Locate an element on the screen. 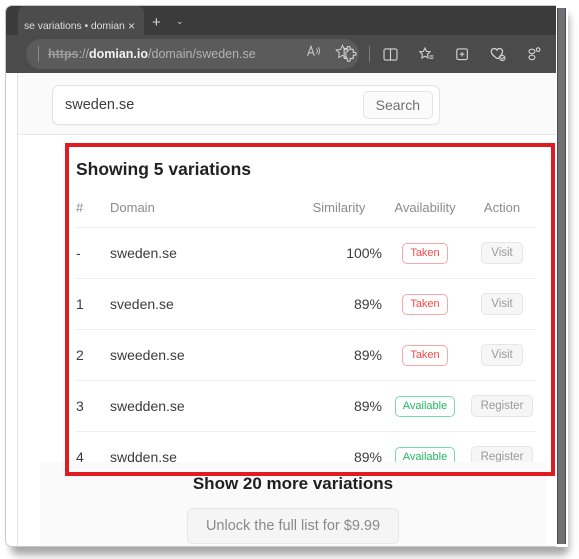 Image resolution: width=579 pixels, height=559 pixels. register-button: Register is located at coordinates (502, 406).